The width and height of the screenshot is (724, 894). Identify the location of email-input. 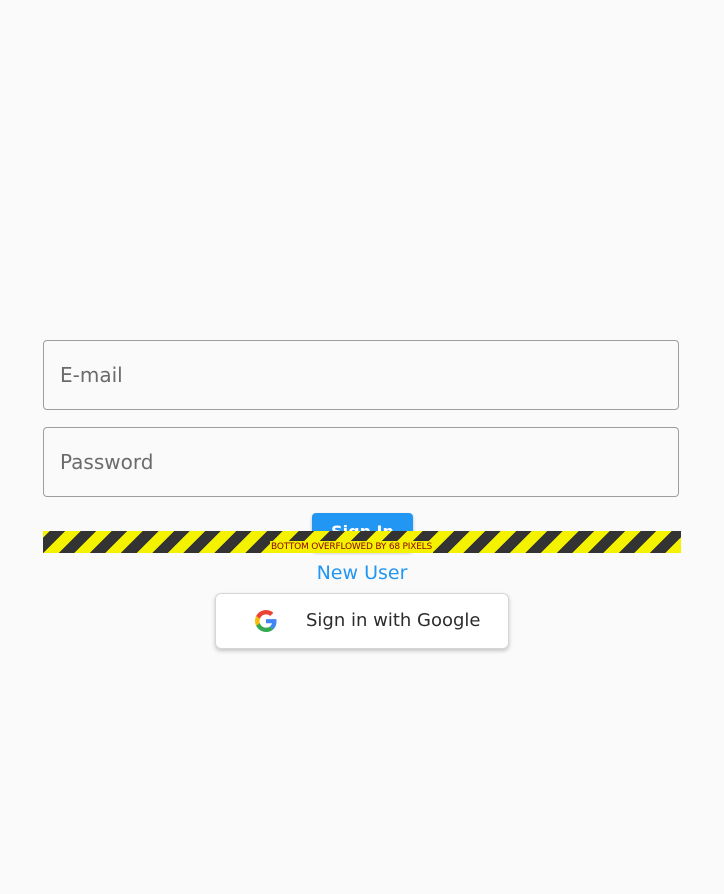
(361, 375).